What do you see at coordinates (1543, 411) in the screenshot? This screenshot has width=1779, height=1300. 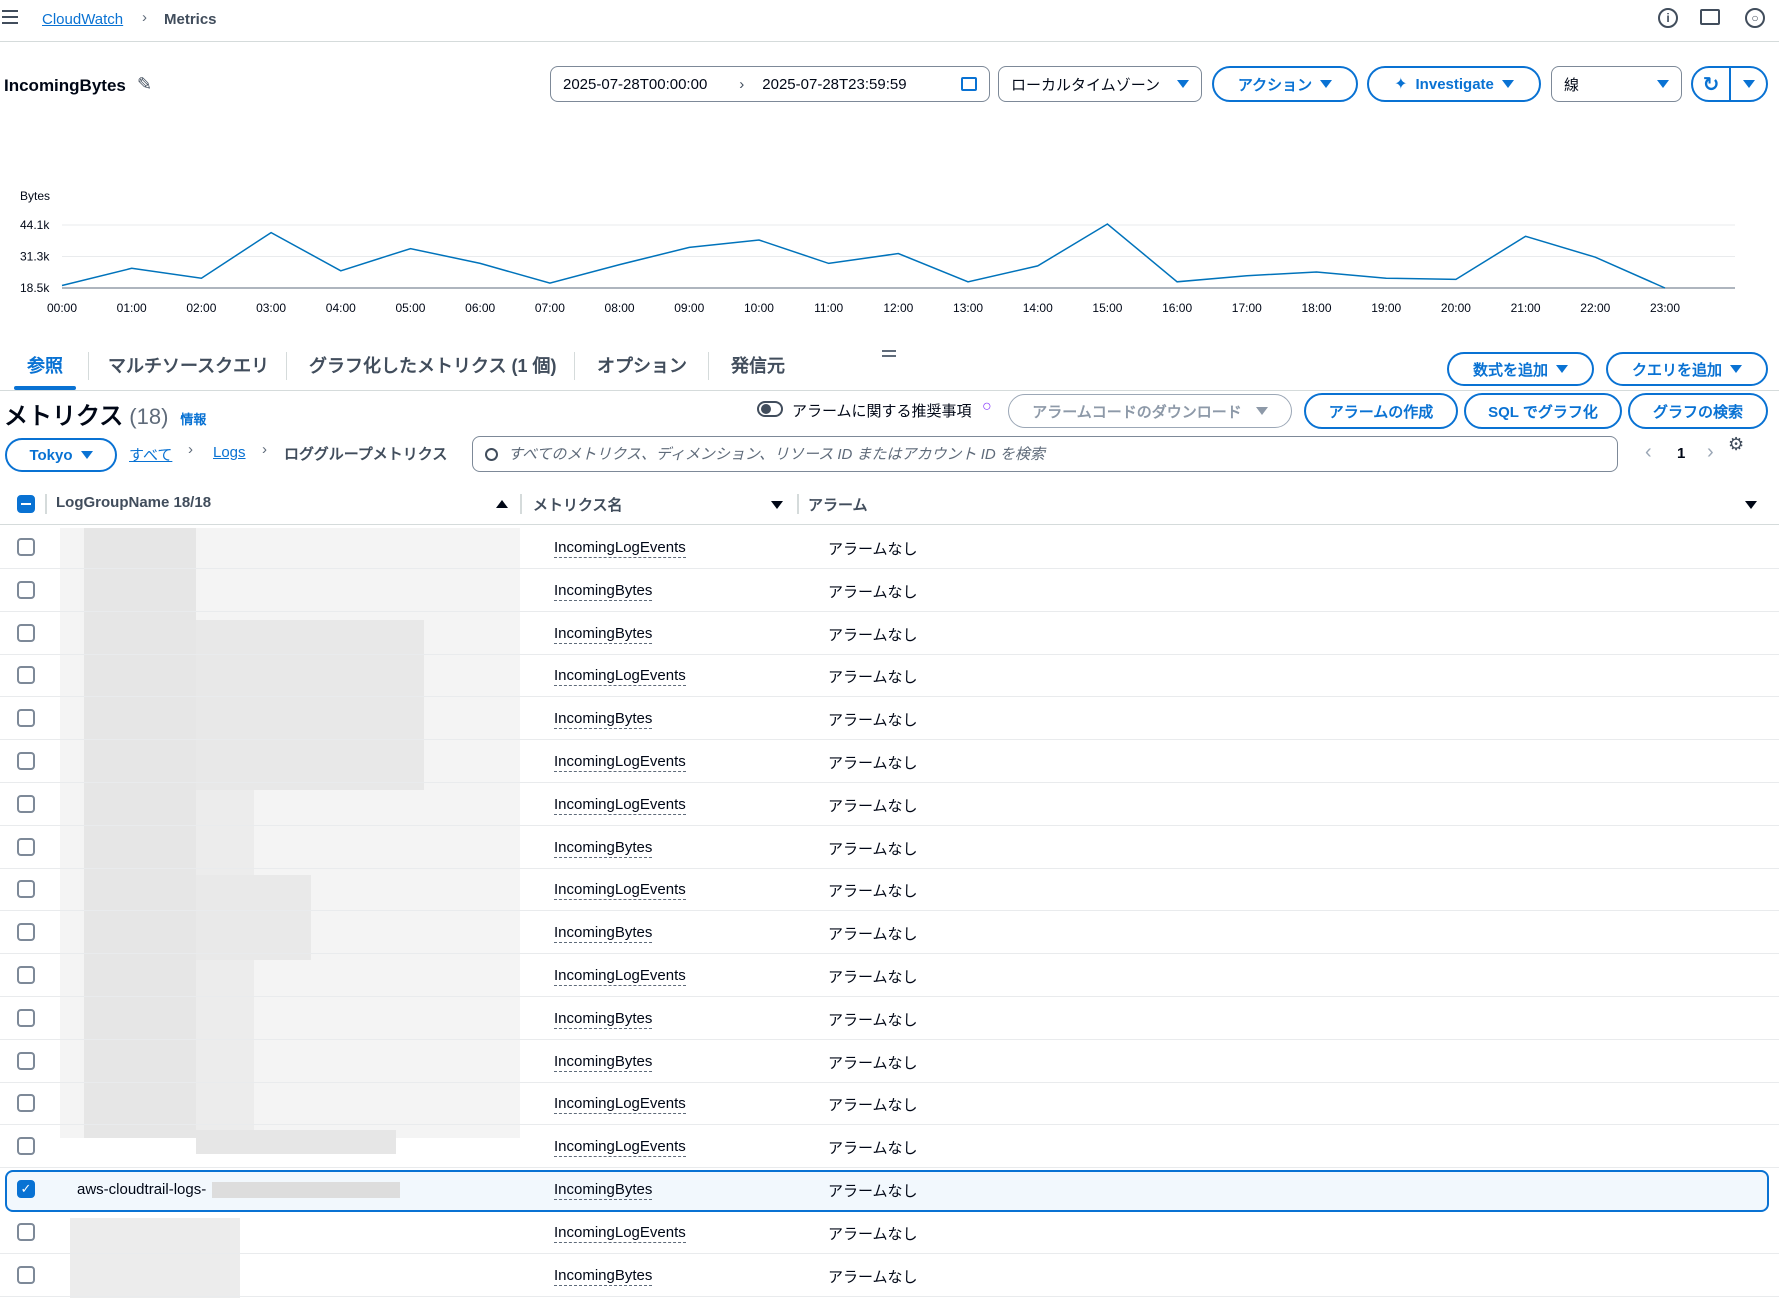 I see `sql-graph-button: SQL でグラフ化` at bounding box center [1543, 411].